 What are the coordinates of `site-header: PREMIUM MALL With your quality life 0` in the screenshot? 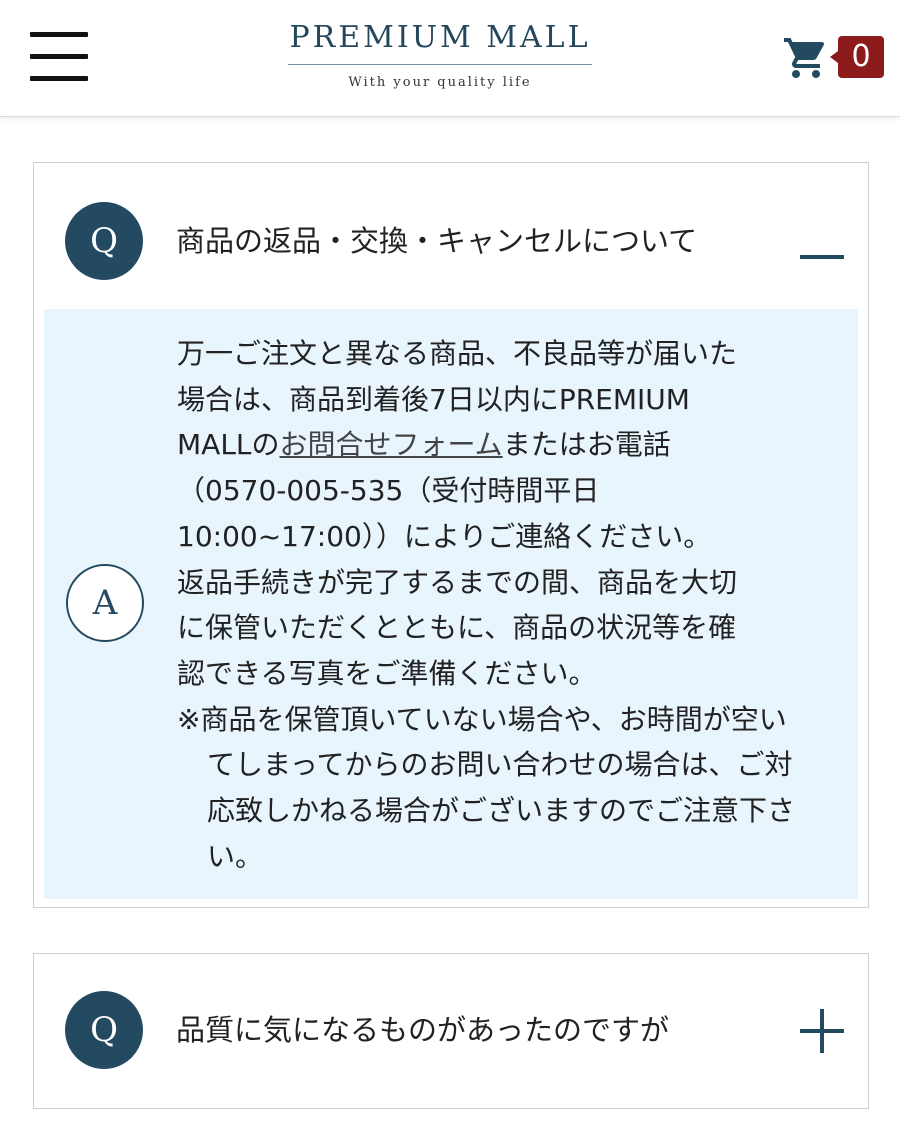 It's located at (450, 58).